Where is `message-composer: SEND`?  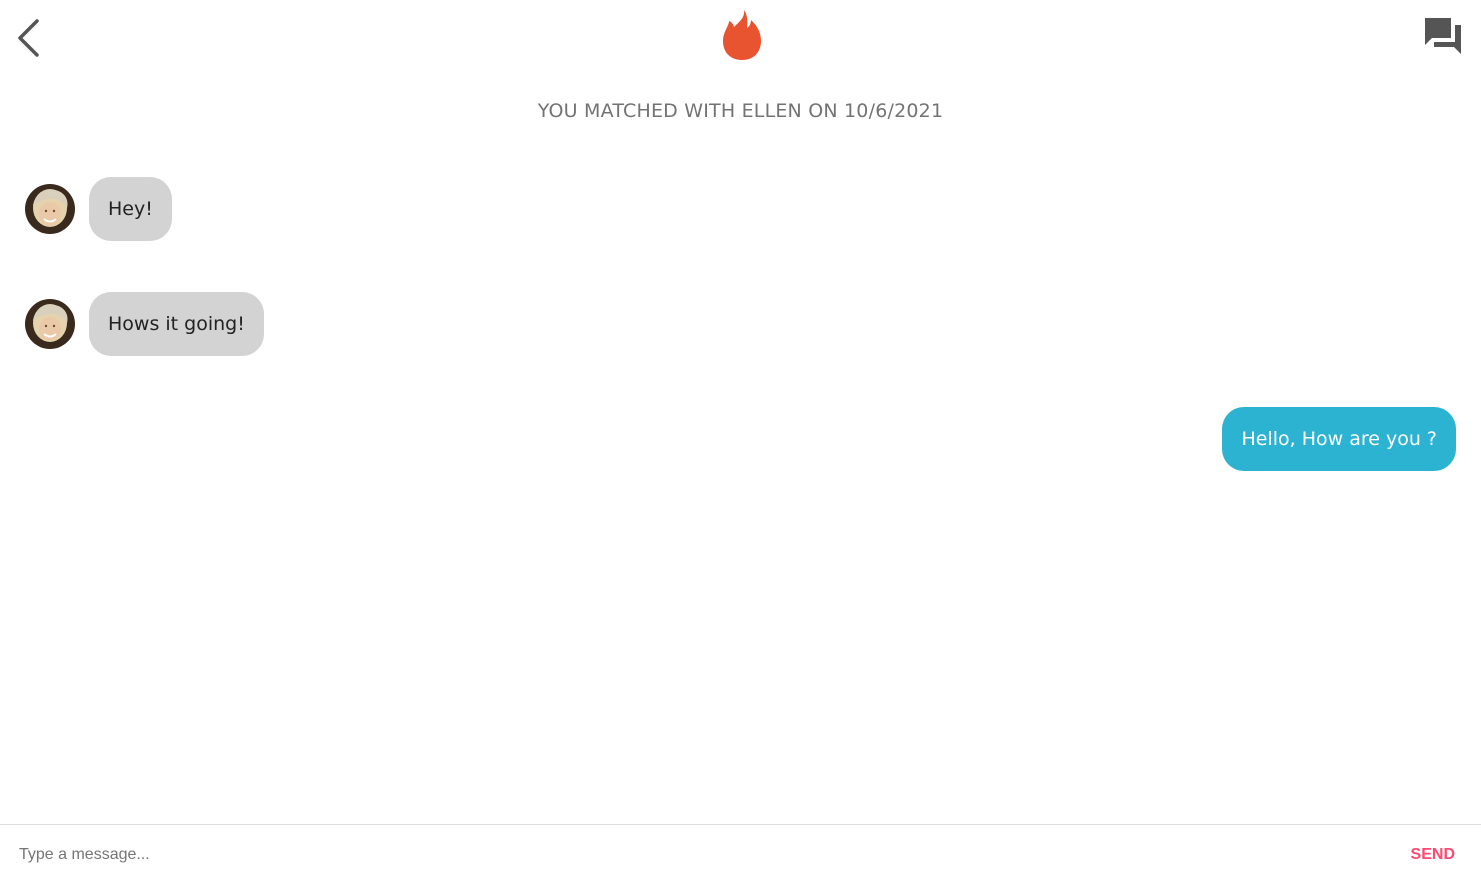 message-composer: SEND is located at coordinates (740, 854).